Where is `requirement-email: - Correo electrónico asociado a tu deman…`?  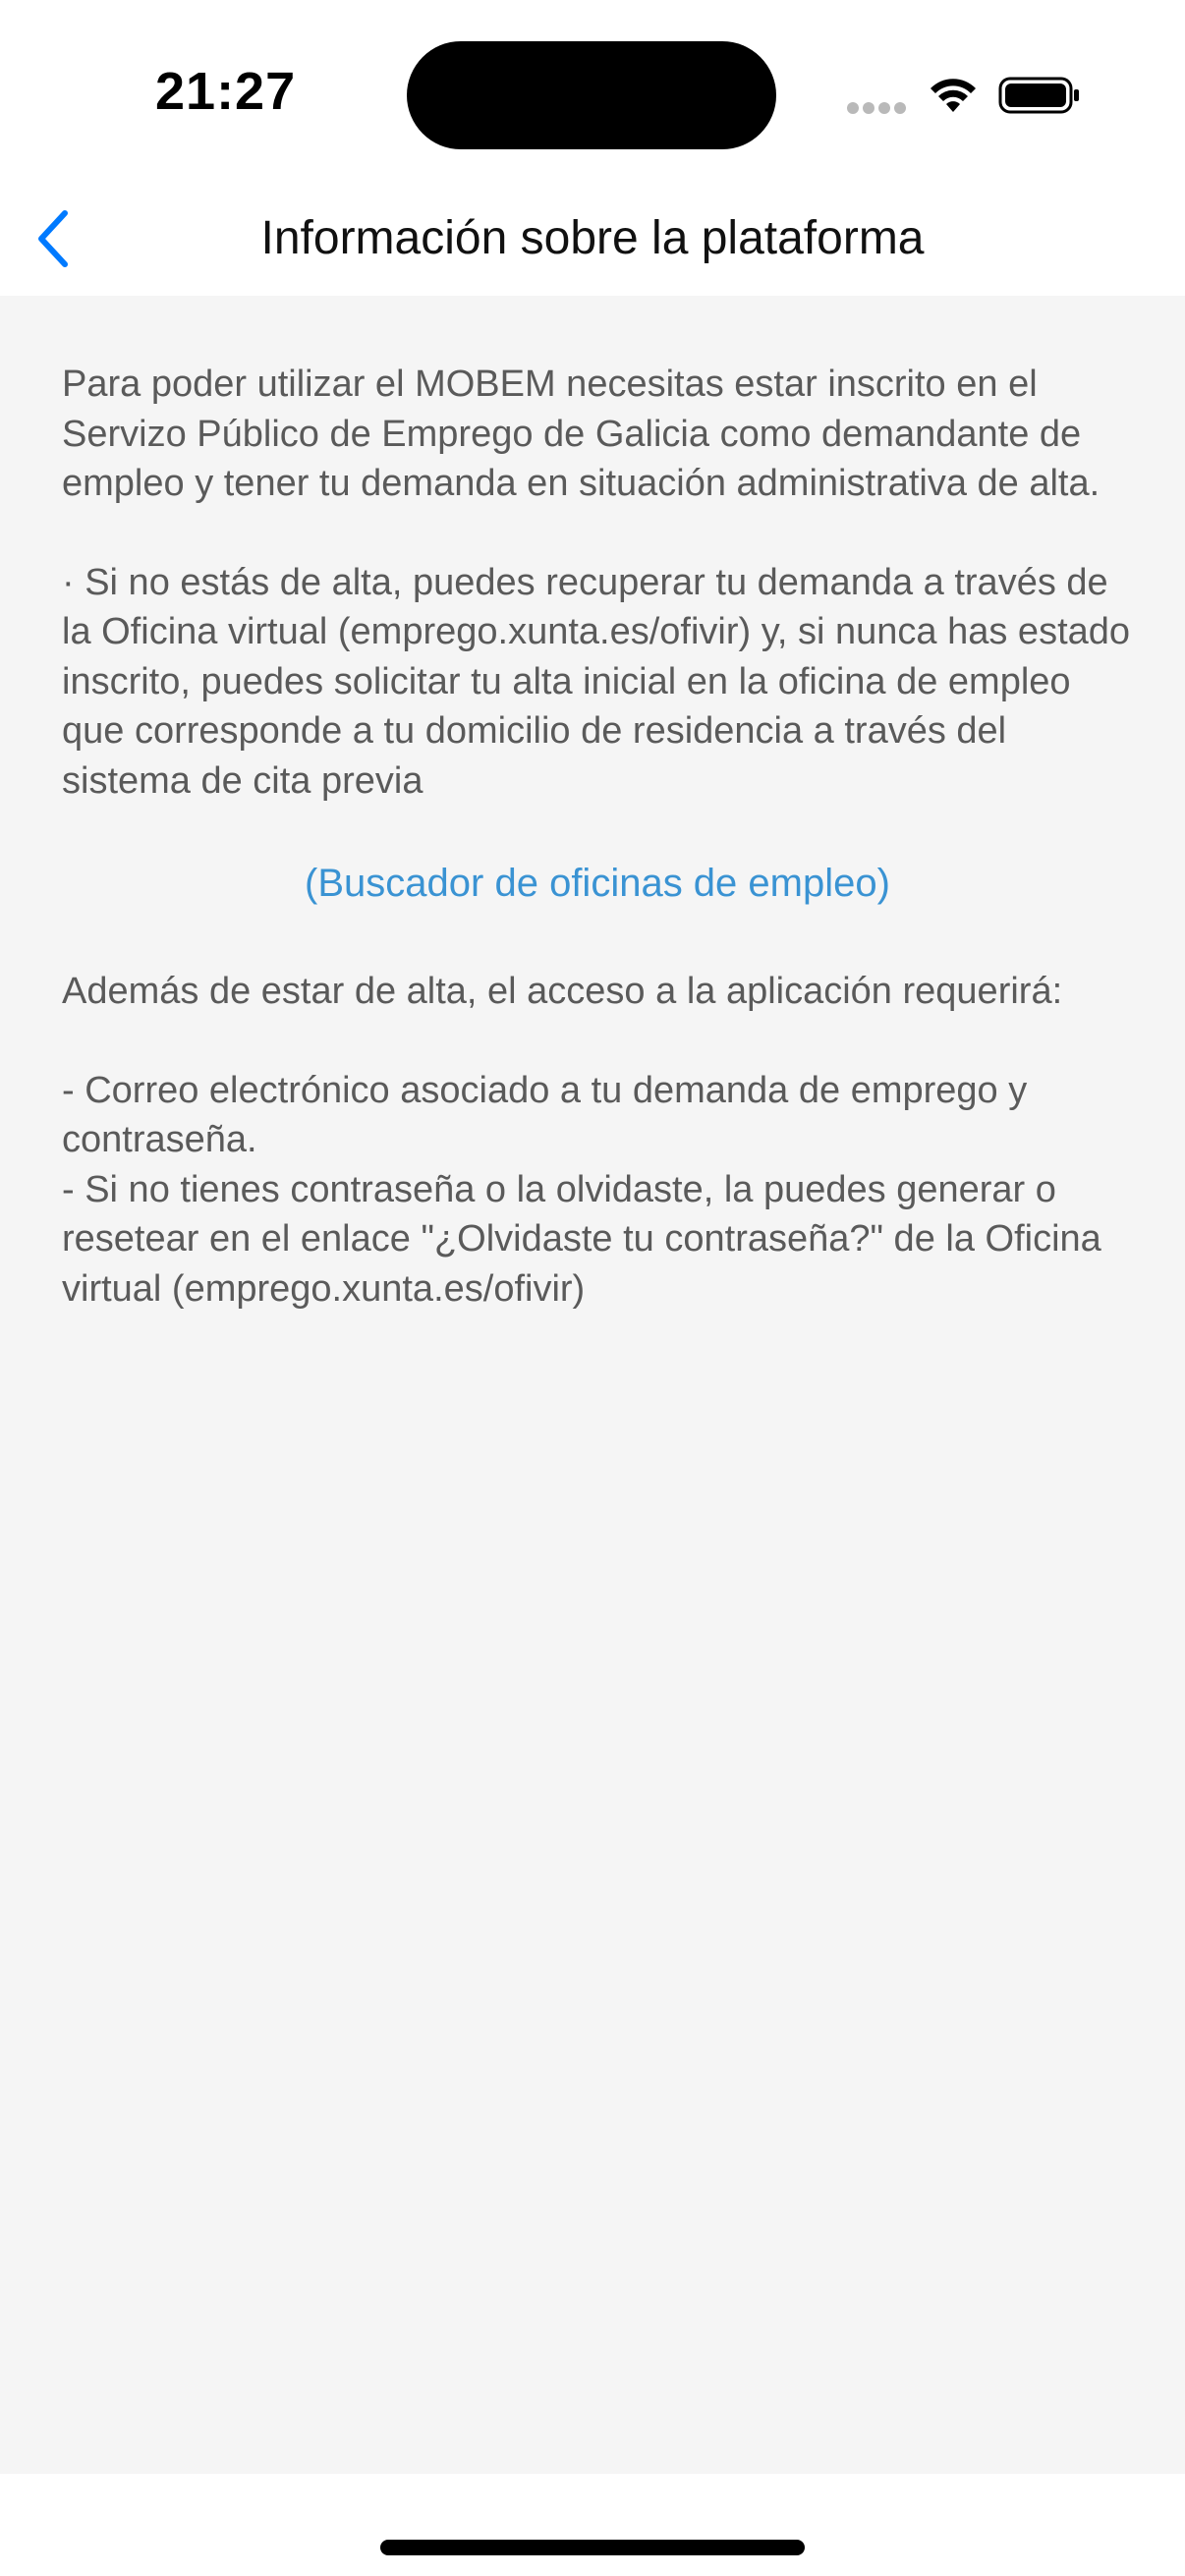 requirement-email: - Correo electrónico asociado a tu deman… is located at coordinates (545, 1115).